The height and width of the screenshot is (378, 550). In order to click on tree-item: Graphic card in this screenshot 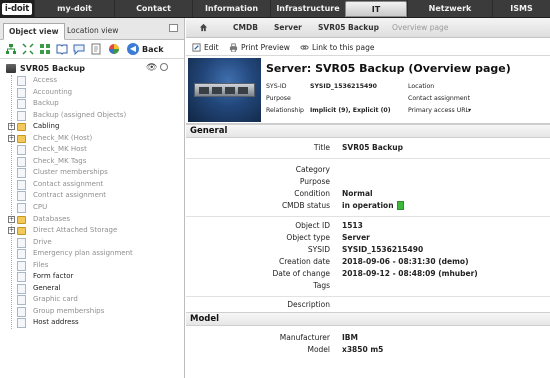, I will do `click(92, 300)`.